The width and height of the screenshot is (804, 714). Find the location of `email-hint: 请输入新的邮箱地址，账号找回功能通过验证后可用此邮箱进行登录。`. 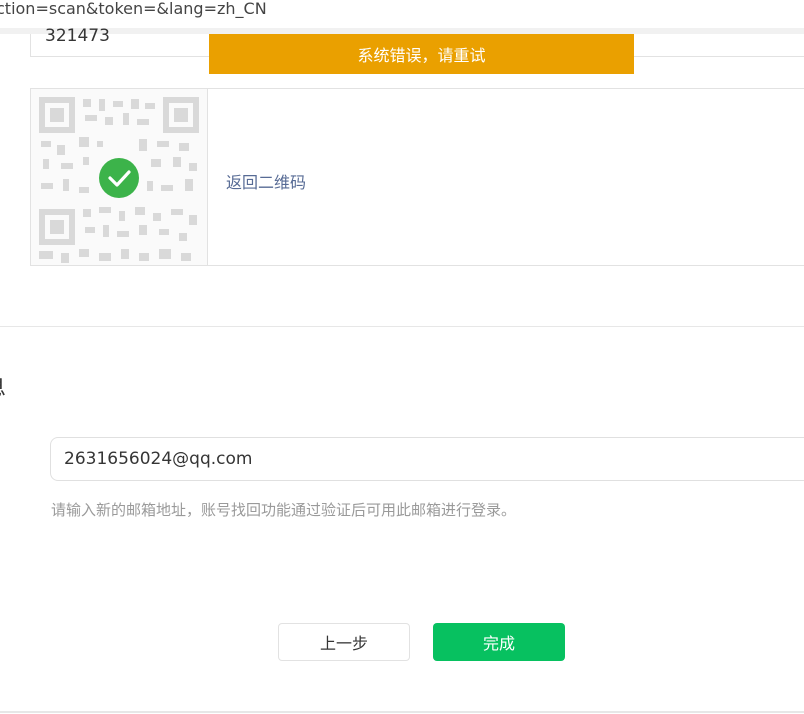

email-hint: 请输入新的邮箱地址，账号找回功能通过验证后可用此邮箱进行登录。 is located at coordinates (284, 510).